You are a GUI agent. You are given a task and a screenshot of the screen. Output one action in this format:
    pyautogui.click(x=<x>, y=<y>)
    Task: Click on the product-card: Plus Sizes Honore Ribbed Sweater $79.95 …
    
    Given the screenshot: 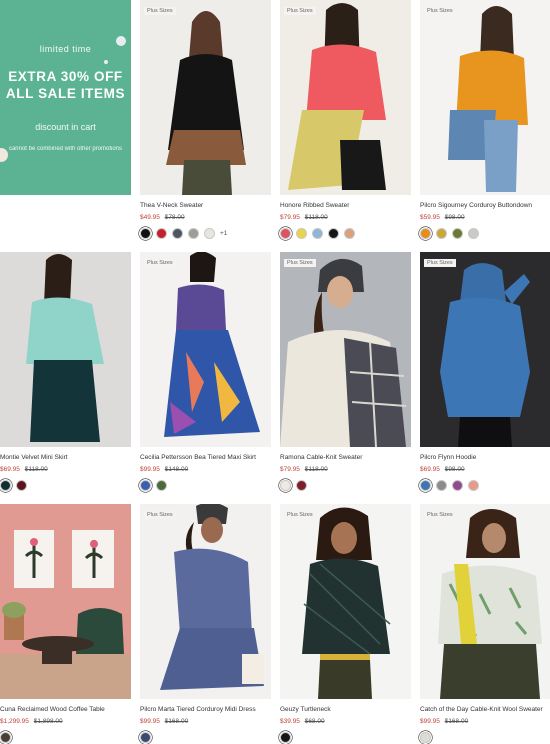 What is the action you would take?
    pyautogui.click(x=345, y=126)
    